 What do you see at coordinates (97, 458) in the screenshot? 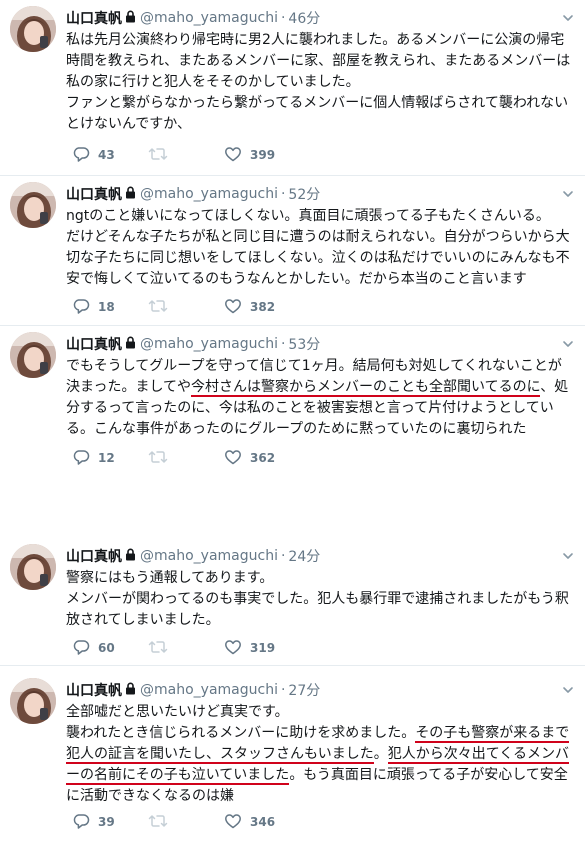
I see `reply-button: 12` at bounding box center [97, 458].